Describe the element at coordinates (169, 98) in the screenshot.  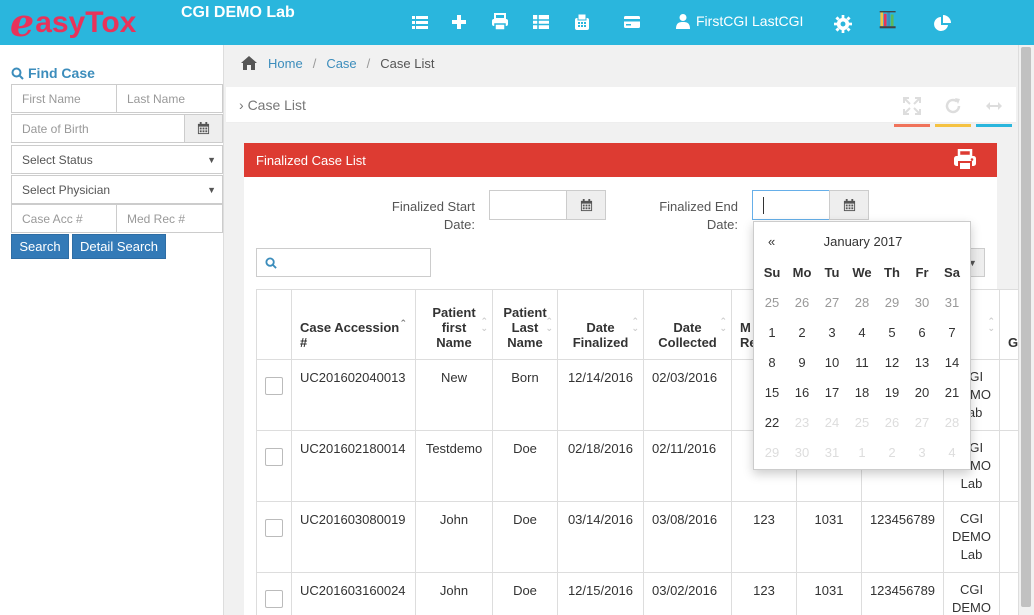
I see `last-name-input: Last Name` at that location.